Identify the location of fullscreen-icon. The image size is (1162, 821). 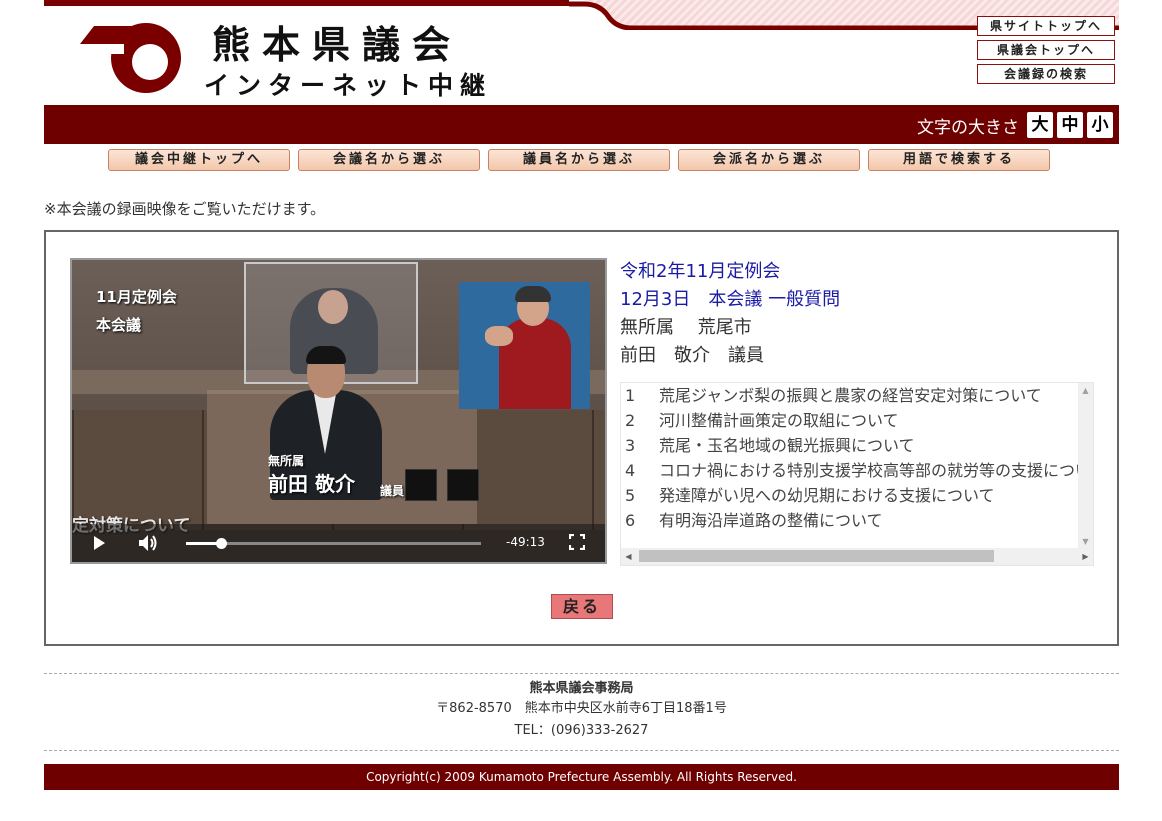
(577, 542).